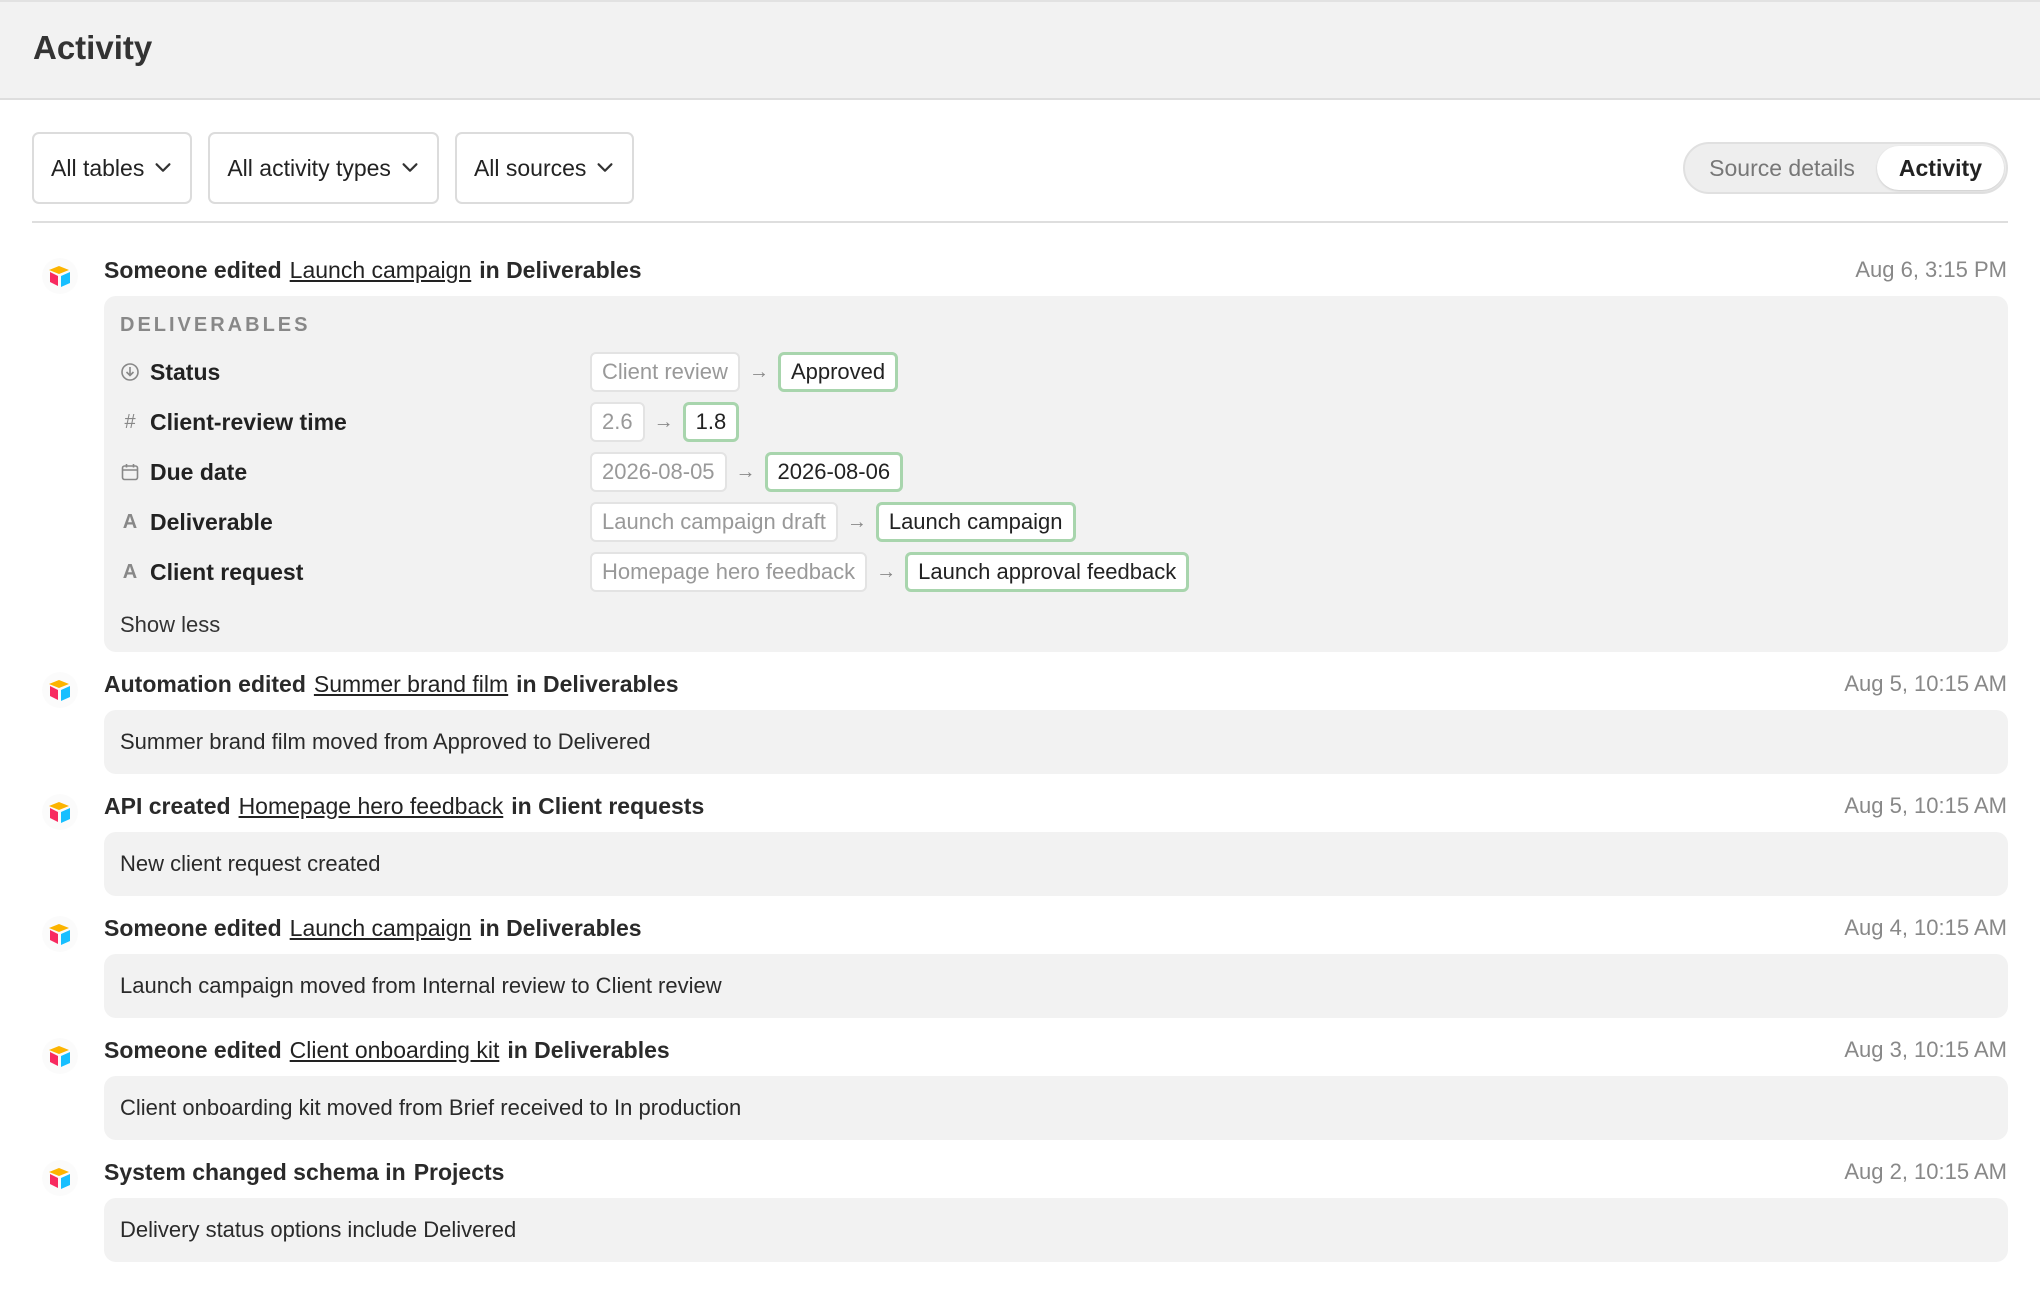 The height and width of the screenshot is (1294, 2040). I want to click on status-icon, so click(130, 372).